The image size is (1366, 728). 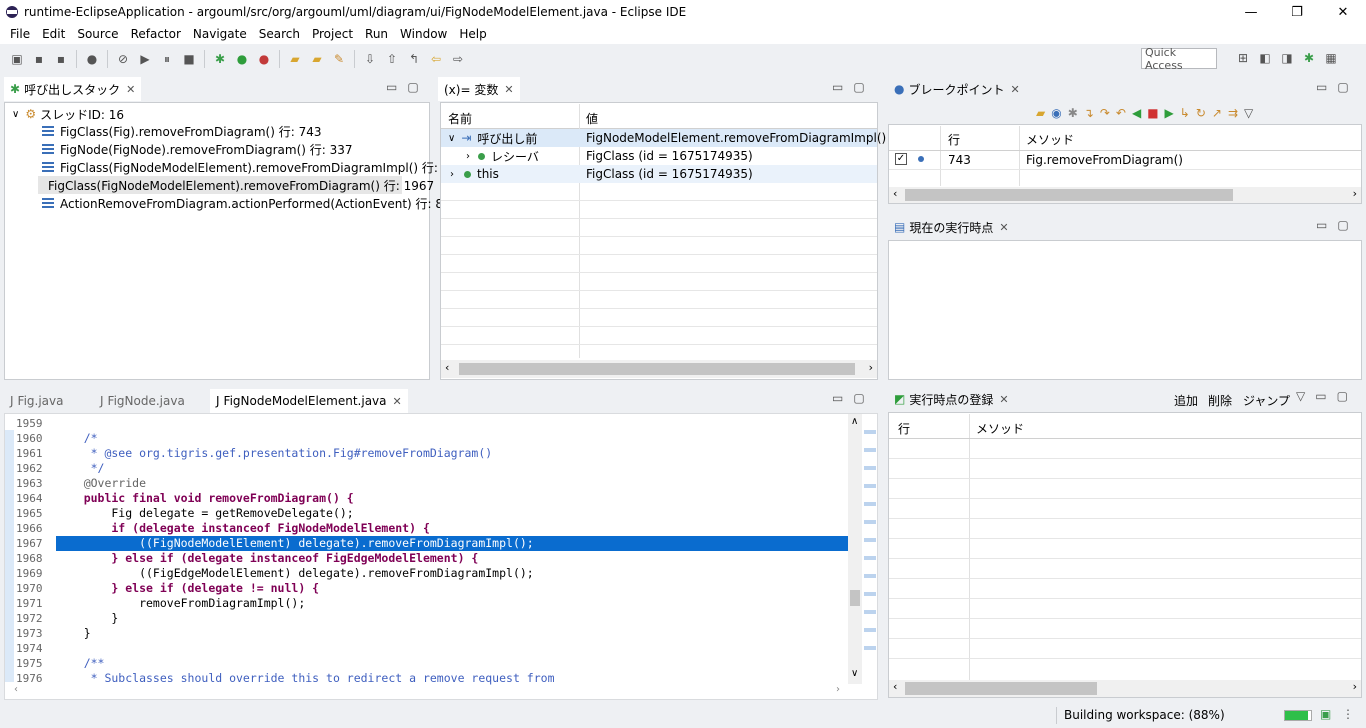 What do you see at coordinates (1325, 714) in the screenshot?
I see `progress-view-icon: ▣` at bounding box center [1325, 714].